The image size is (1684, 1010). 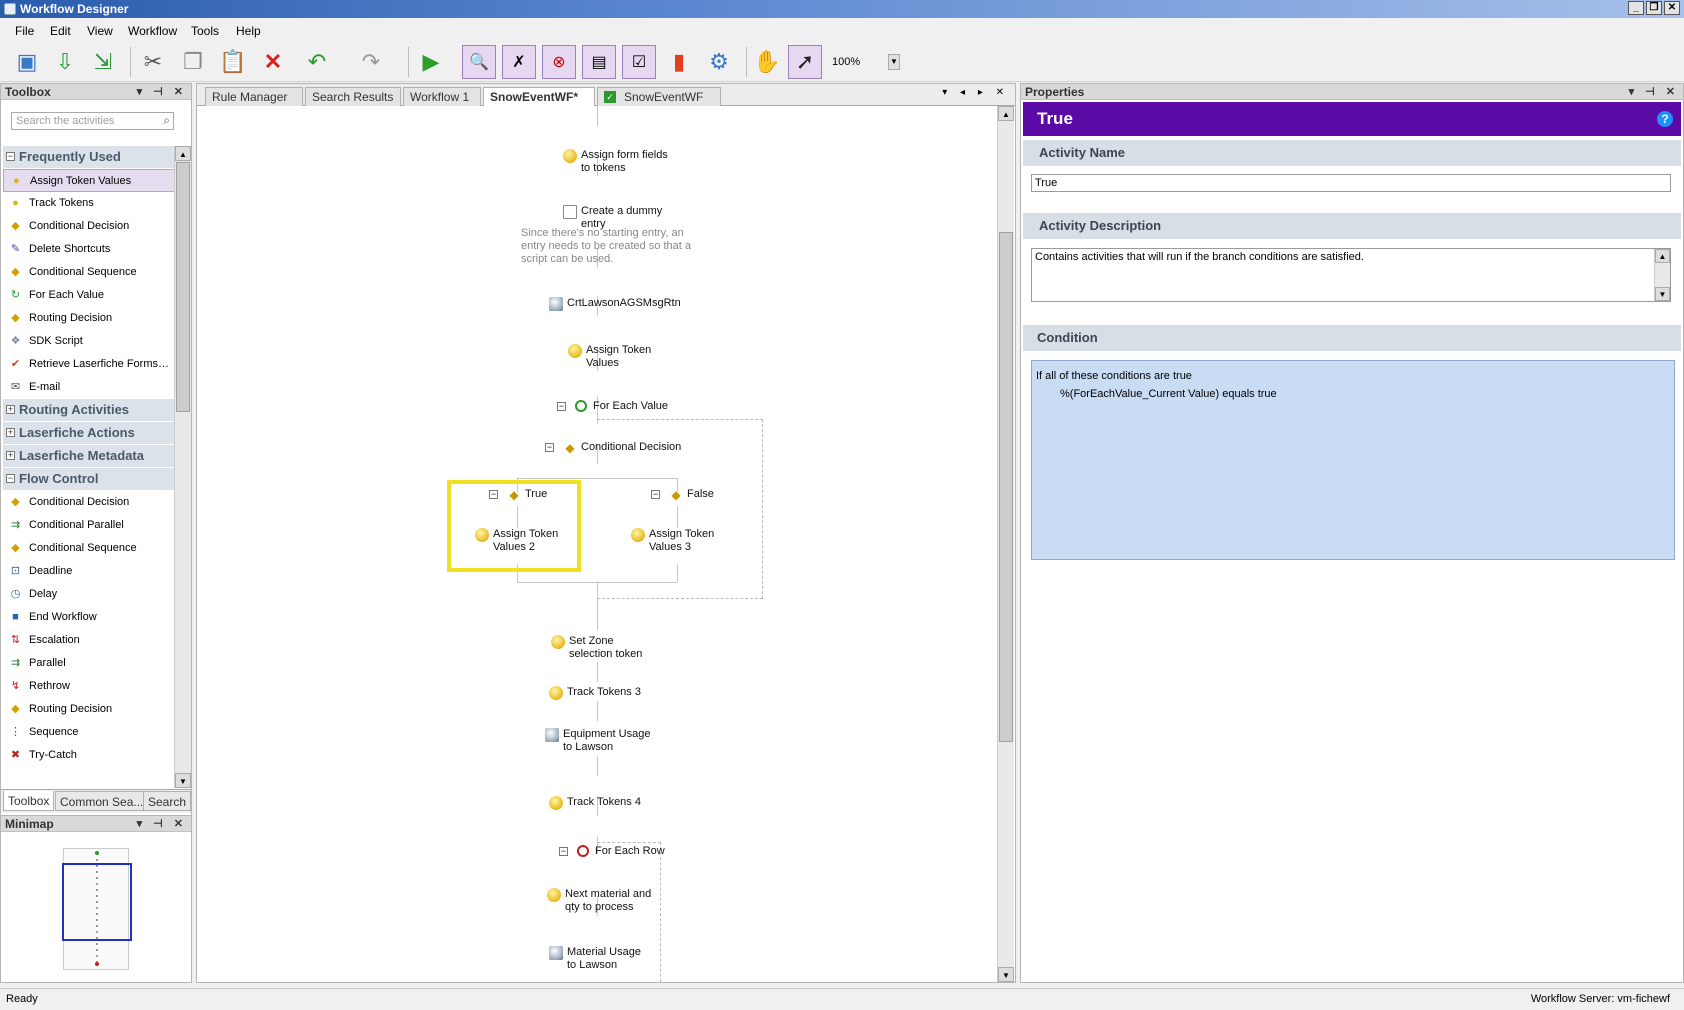 What do you see at coordinates (519, 62) in the screenshot?
I see `tools-icon: ✗` at bounding box center [519, 62].